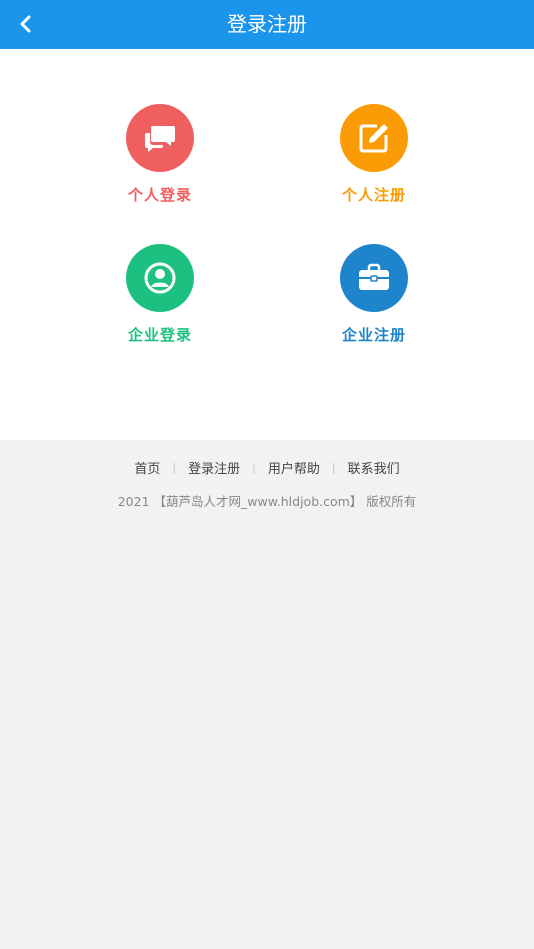 The image size is (534, 949). What do you see at coordinates (267, 501) in the screenshot?
I see `copyright-text: 2021 【葫芦岛人才网_www.hldjob.com】 版权所有` at bounding box center [267, 501].